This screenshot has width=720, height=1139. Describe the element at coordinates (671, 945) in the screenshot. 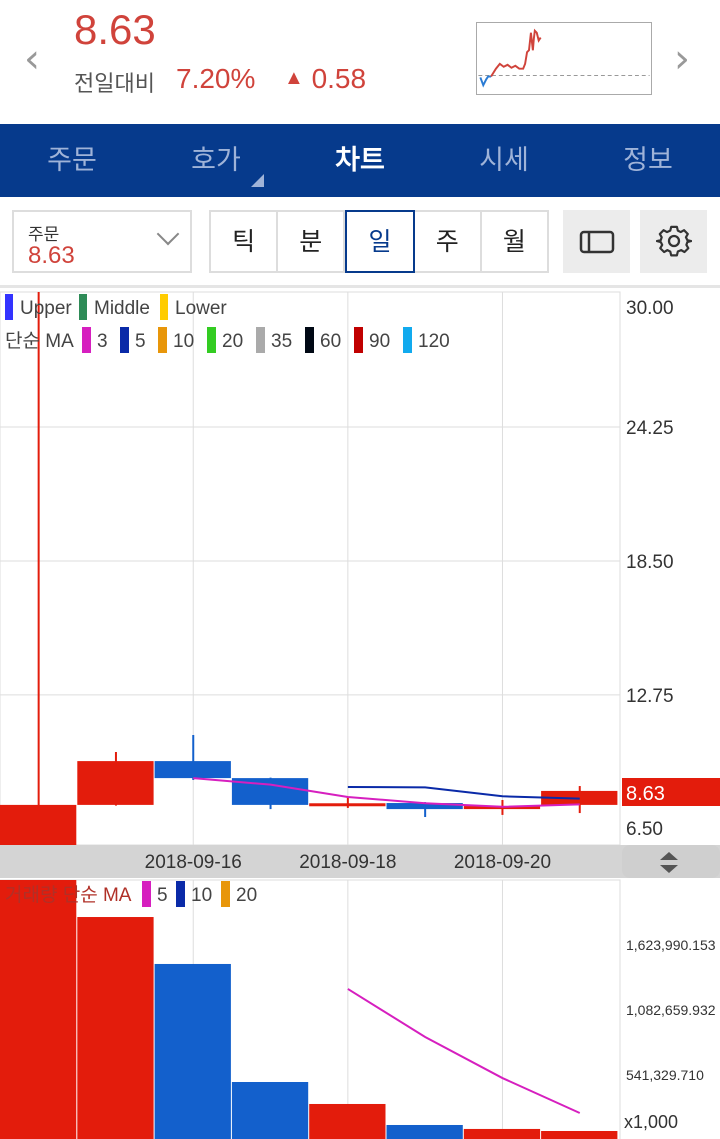

I see `y-tick-label: 1,623,990.153` at that location.